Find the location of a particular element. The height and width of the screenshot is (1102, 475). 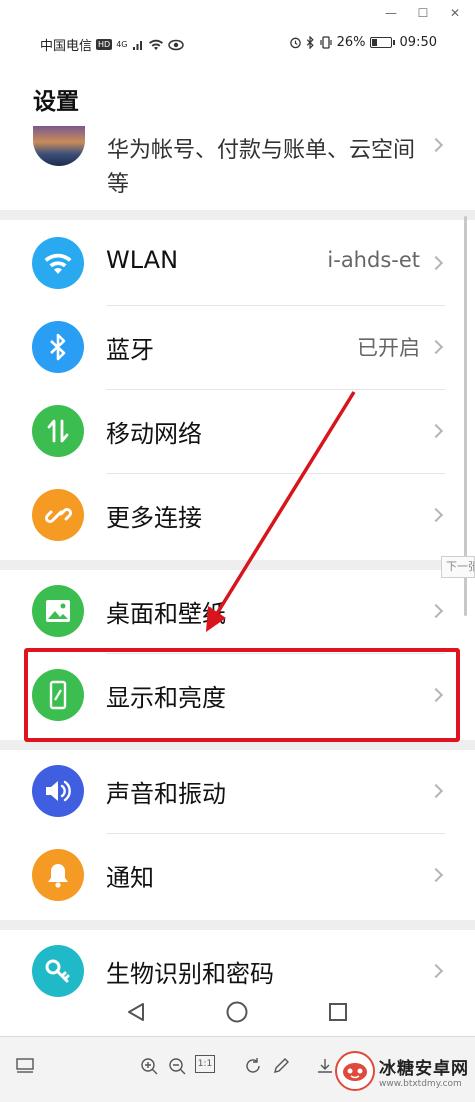

settings-item-label: 更多连接 is located at coordinates (154, 518).